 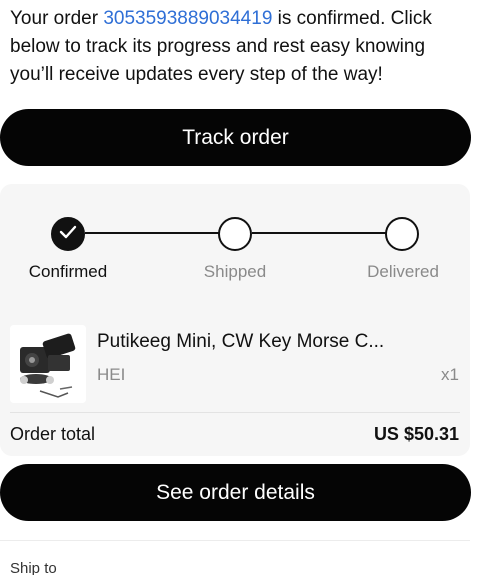 What do you see at coordinates (235, 492) in the screenshot?
I see `see-order-details-button: See order details` at bounding box center [235, 492].